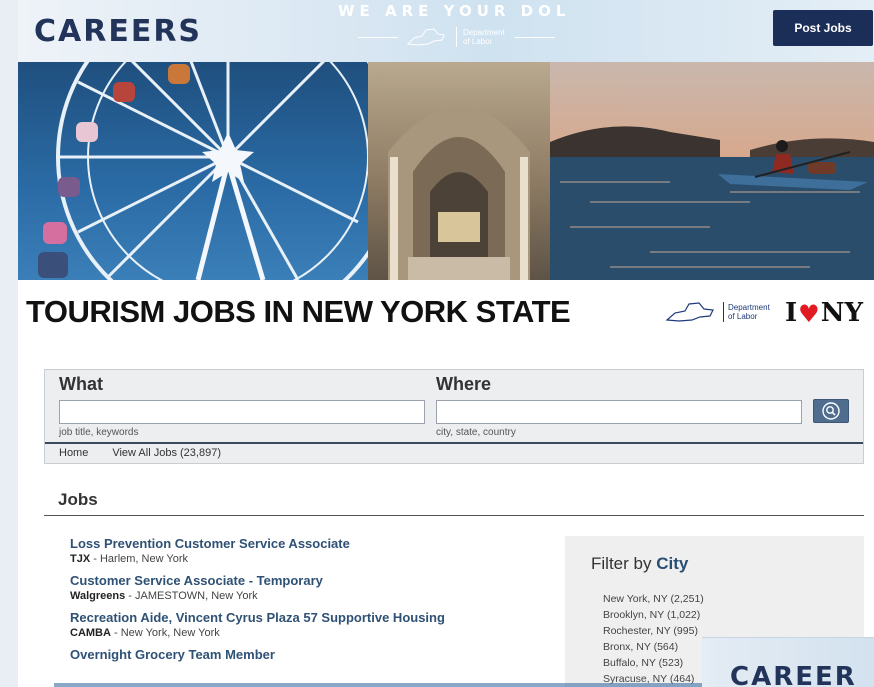  Describe the element at coordinates (145, 633) in the screenshot. I see `job-meta: CAMBA - New York, New York` at that location.